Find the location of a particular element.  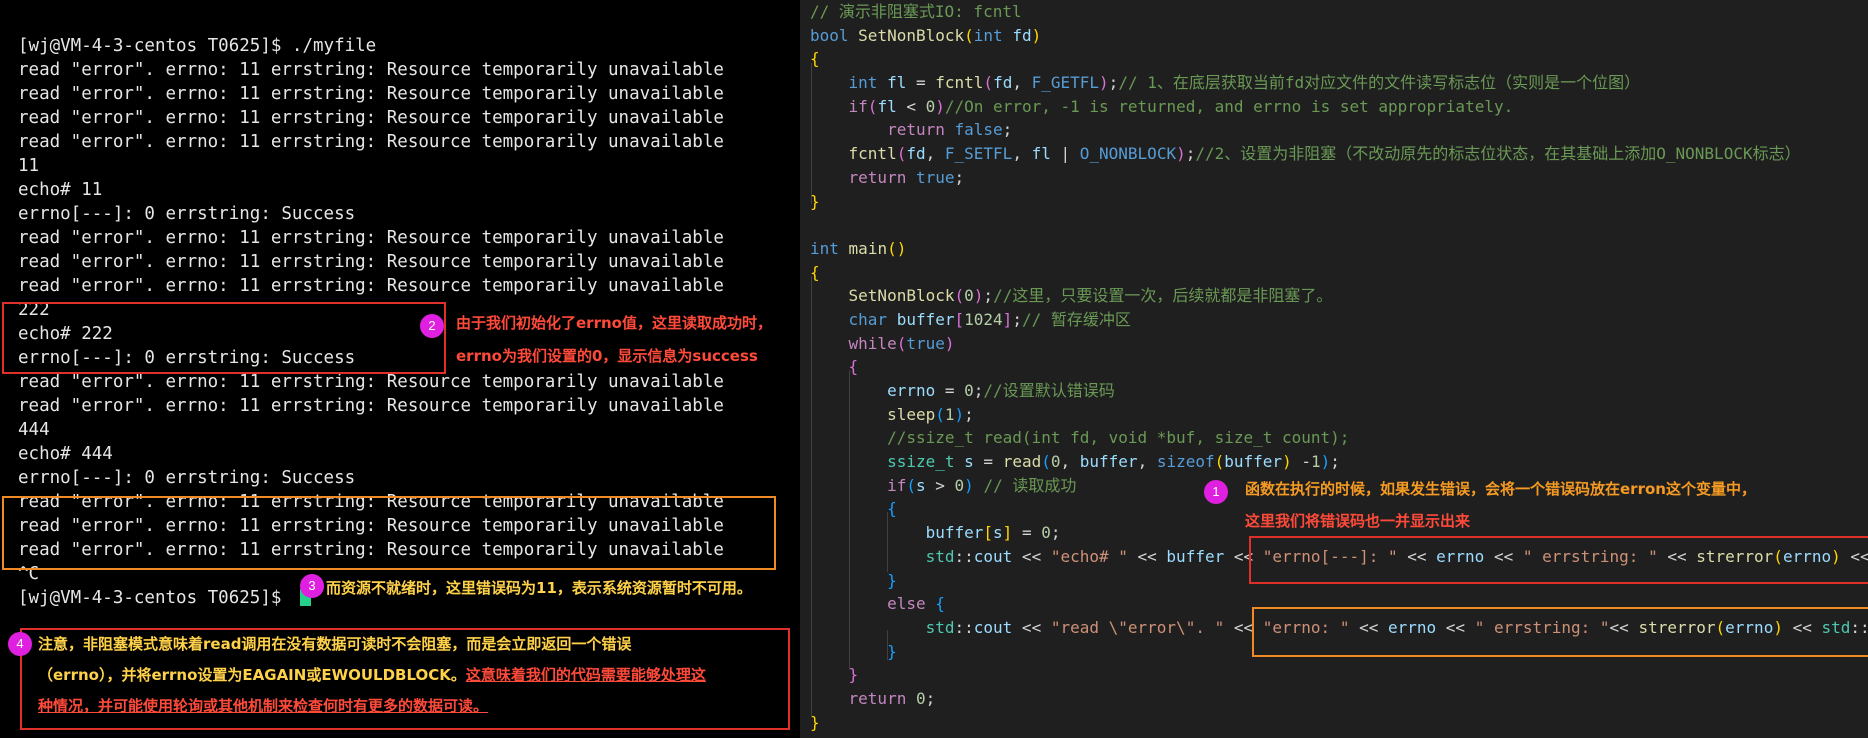

annotation-2-line-1: 由于我们初始化了errno值，这里读取成功时， is located at coordinates (614, 323).